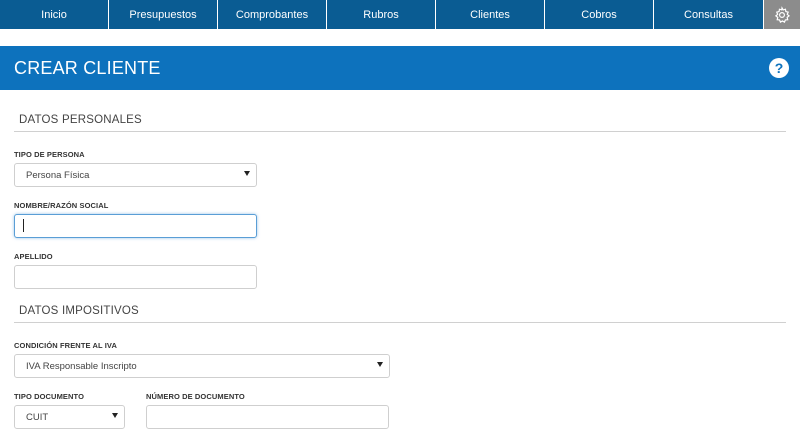 The height and width of the screenshot is (438, 800). I want to click on help-icon: ?, so click(779, 68).